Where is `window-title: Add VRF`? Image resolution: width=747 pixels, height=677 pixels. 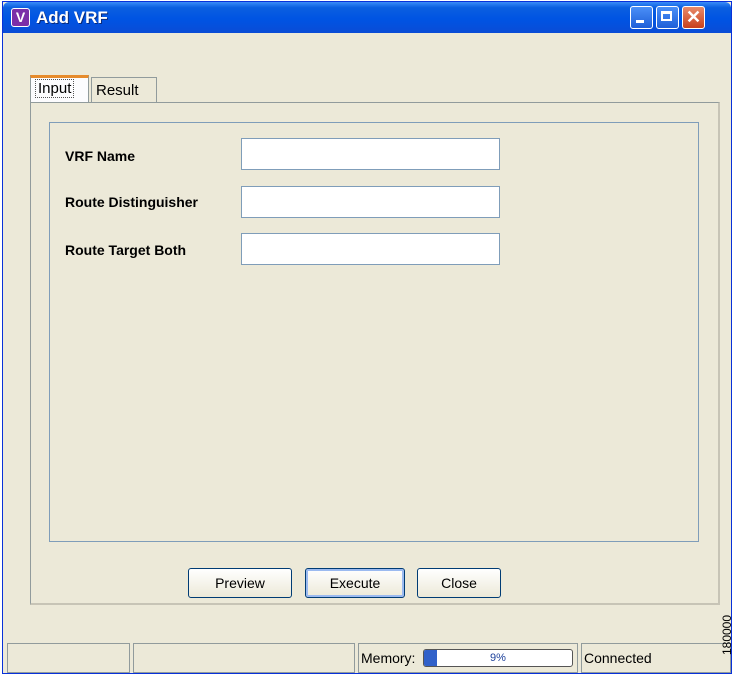 window-title: Add VRF is located at coordinates (72, 17).